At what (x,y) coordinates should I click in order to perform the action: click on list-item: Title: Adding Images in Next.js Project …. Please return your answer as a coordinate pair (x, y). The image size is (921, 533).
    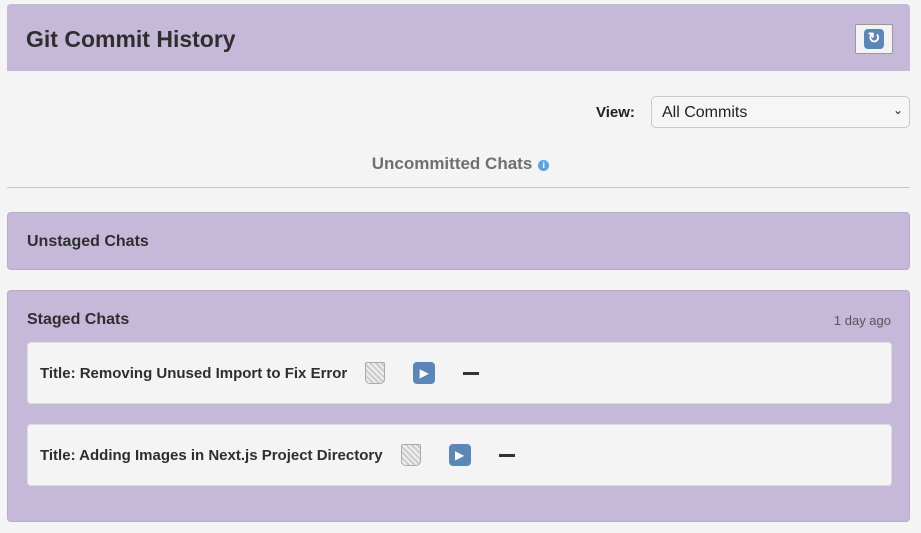
    Looking at the image, I should click on (459, 455).